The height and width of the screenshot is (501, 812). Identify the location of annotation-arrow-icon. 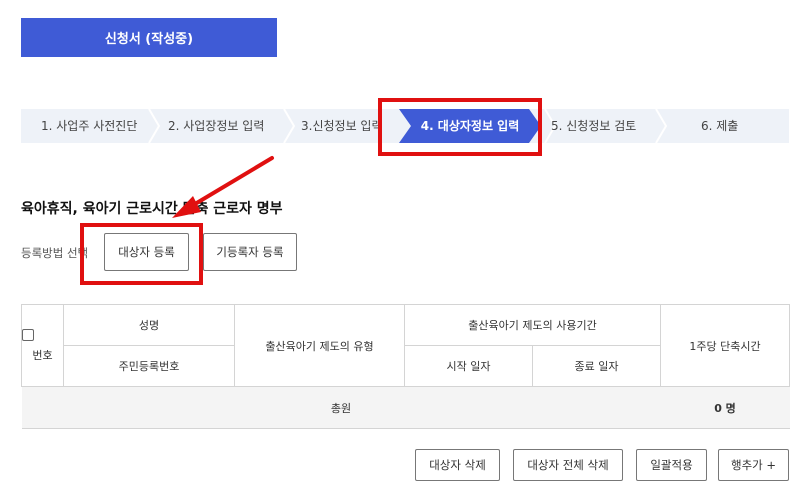
(223, 187).